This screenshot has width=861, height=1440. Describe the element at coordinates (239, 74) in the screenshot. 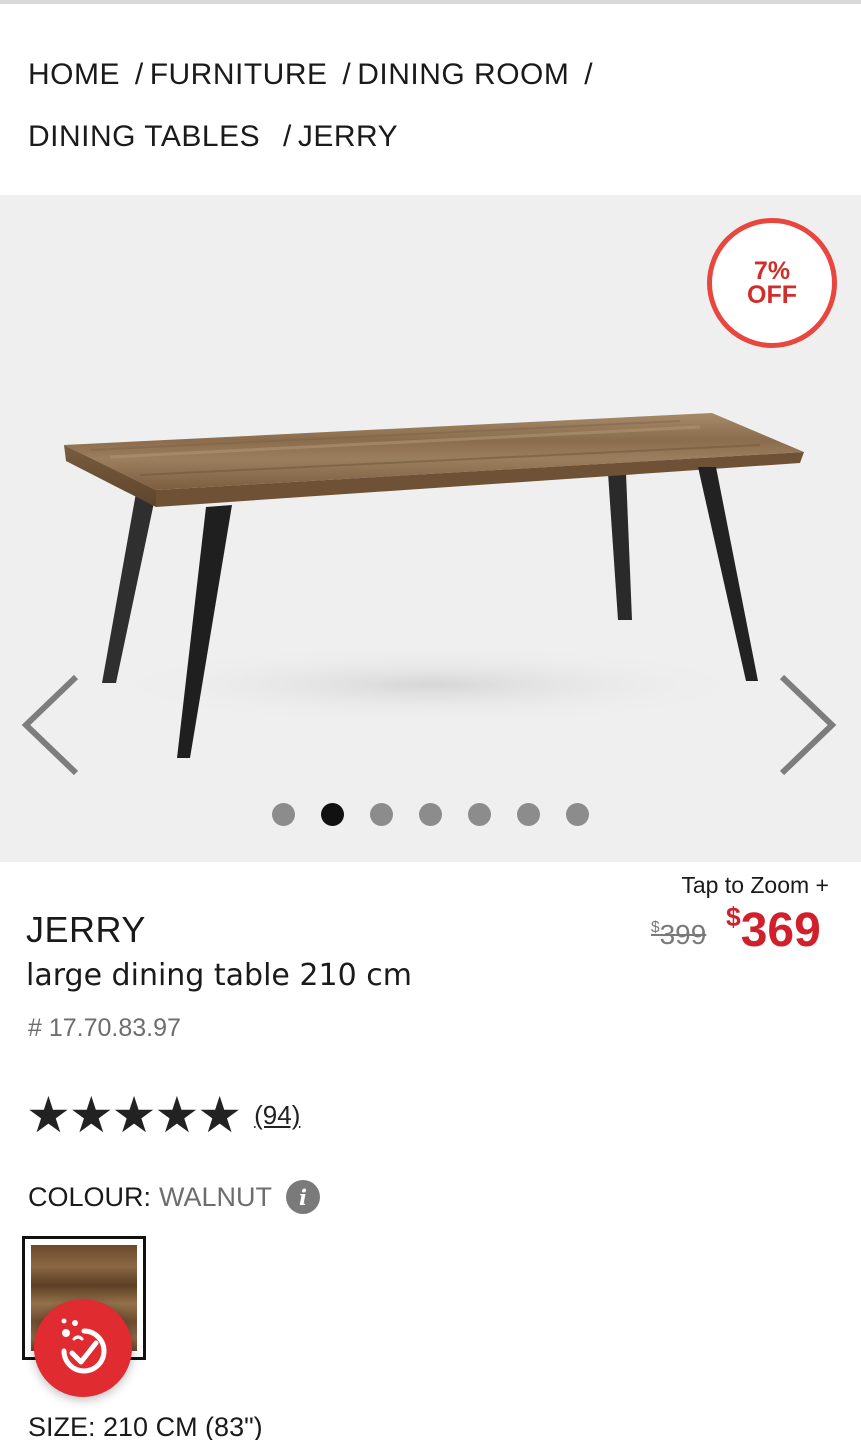

I see `breadcrumb-furniture: FURNITURE` at that location.